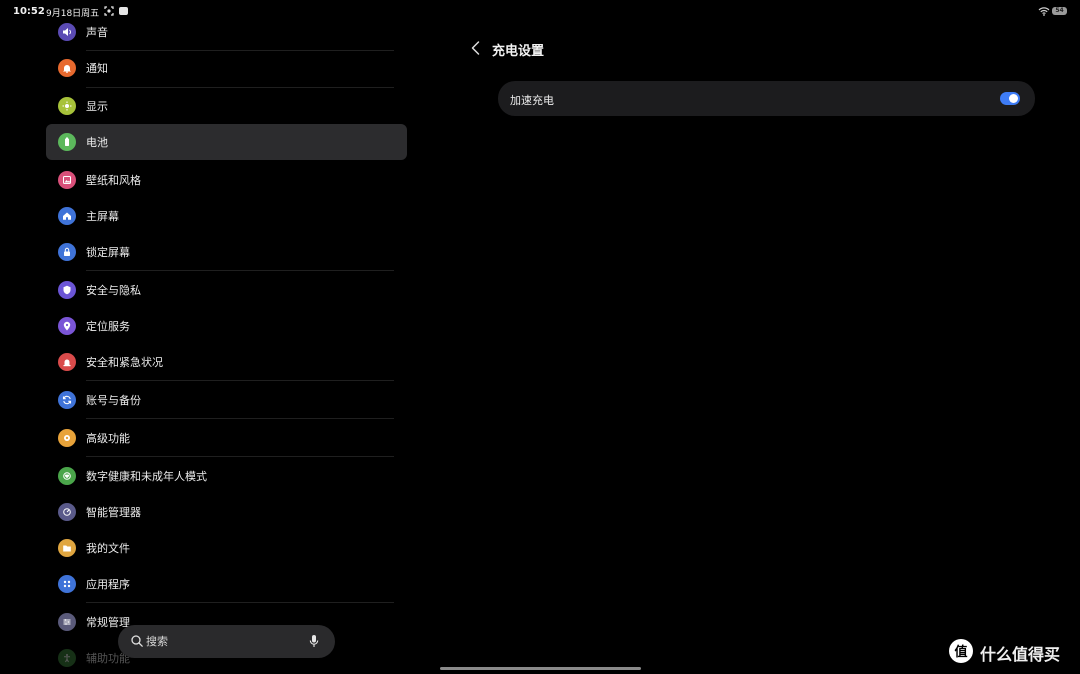  What do you see at coordinates (1020, 654) in the screenshot?
I see `watermark-text: 什么值得买` at bounding box center [1020, 654].